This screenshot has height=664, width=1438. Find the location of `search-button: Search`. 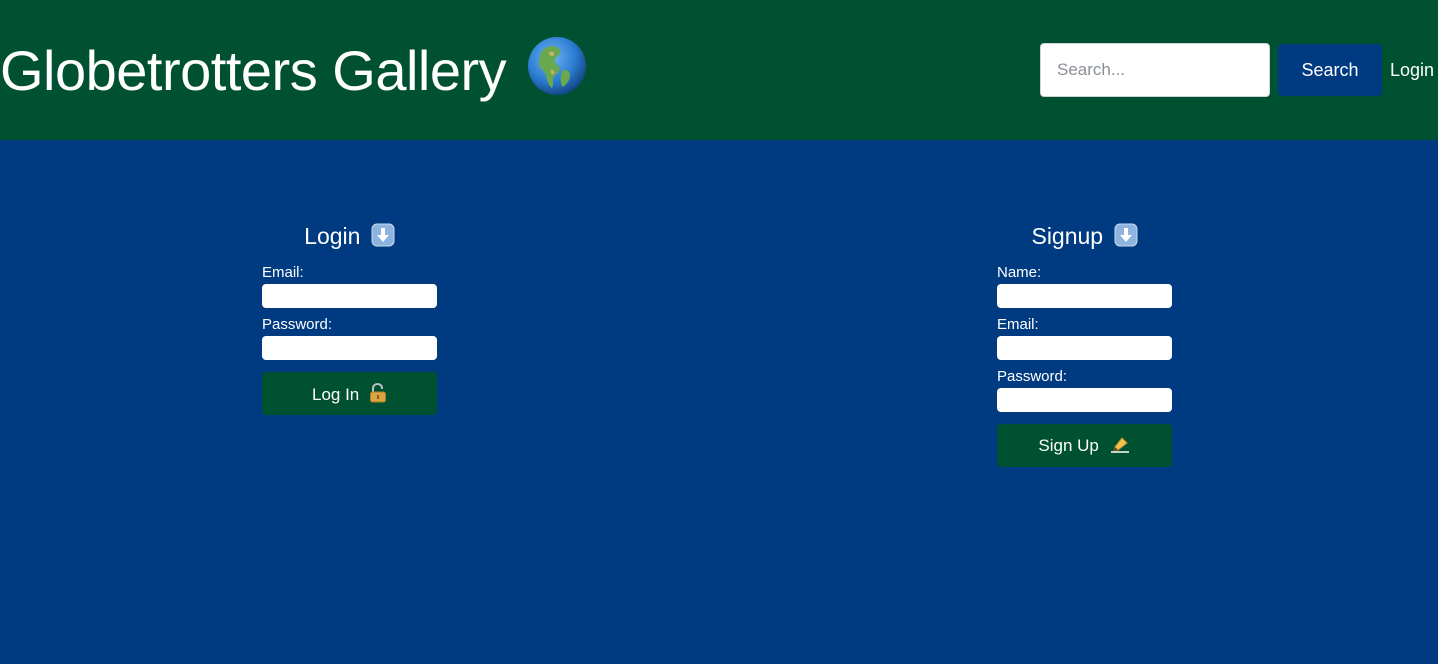

search-button: Search is located at coordinates (1330, 70).